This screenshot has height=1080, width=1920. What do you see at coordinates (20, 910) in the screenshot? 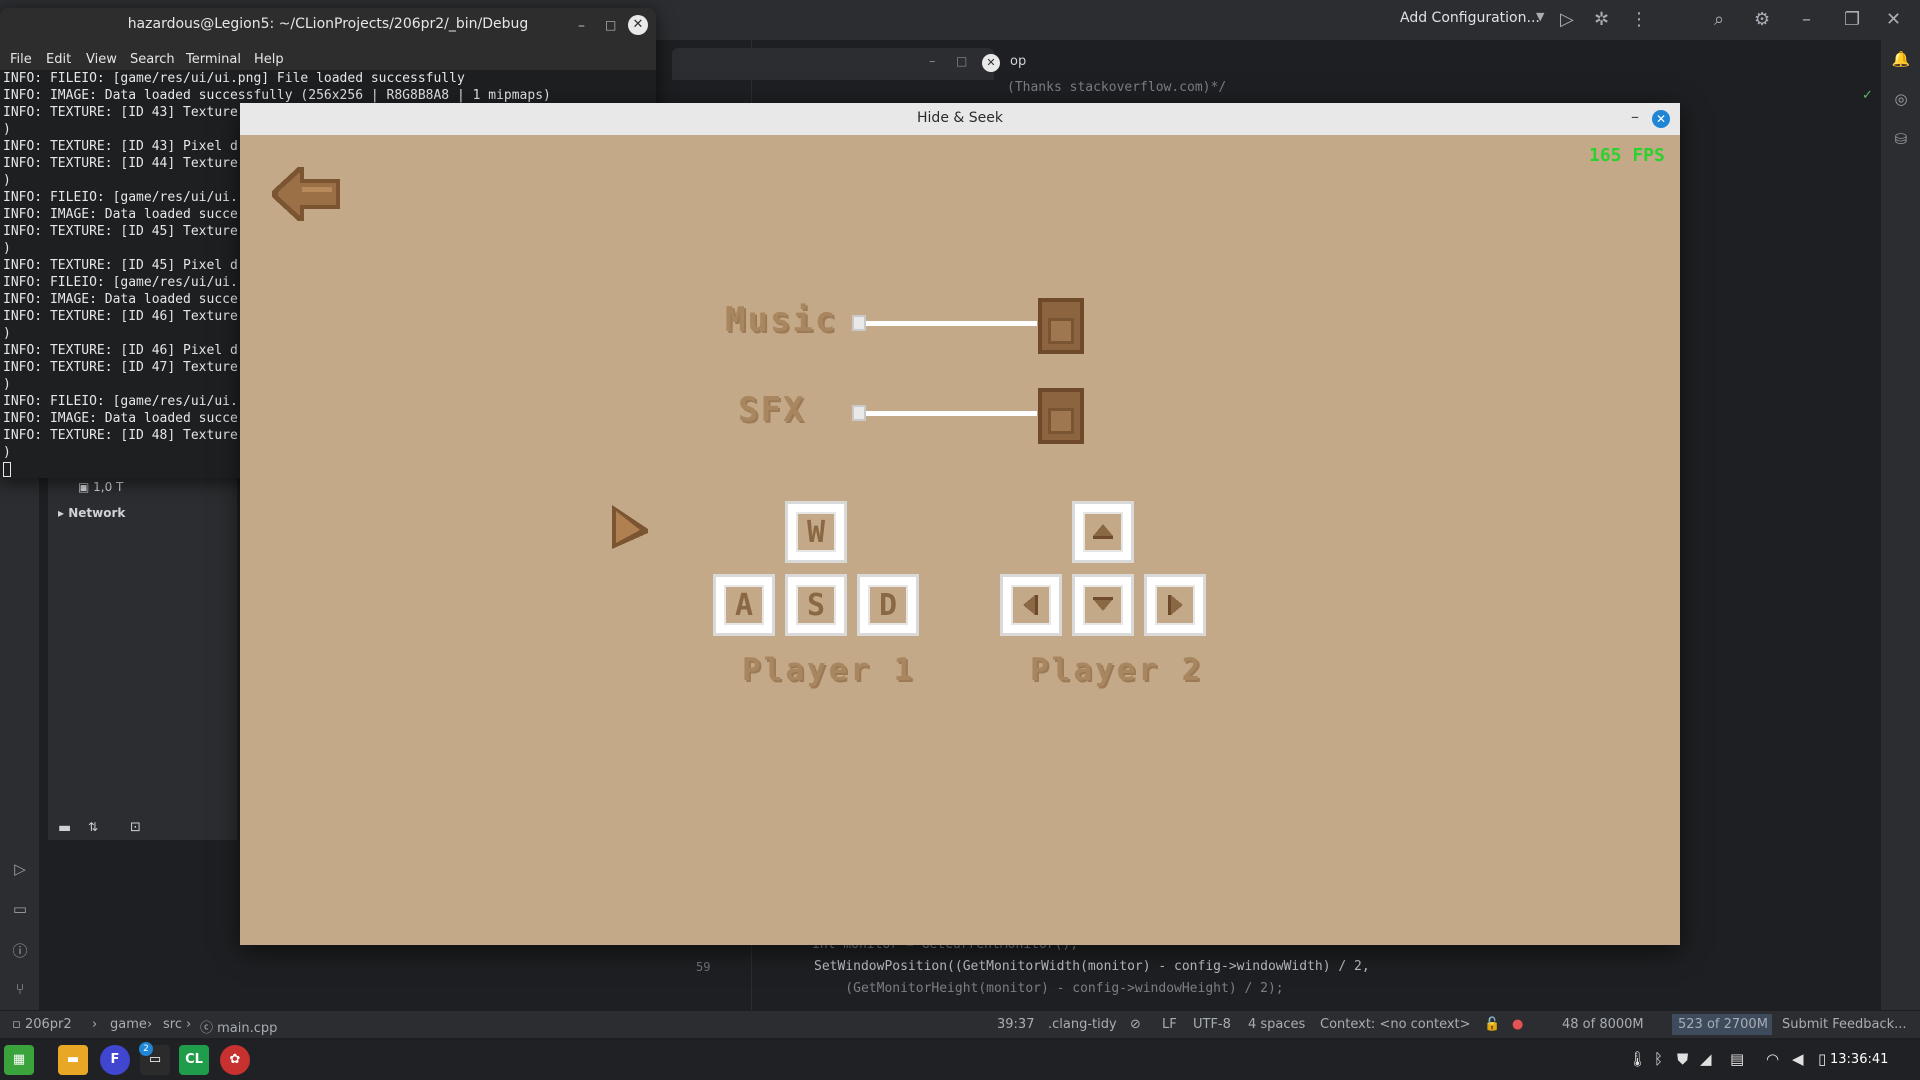
I see `terminal-icon: ▭` at bounding box center [20, 910].